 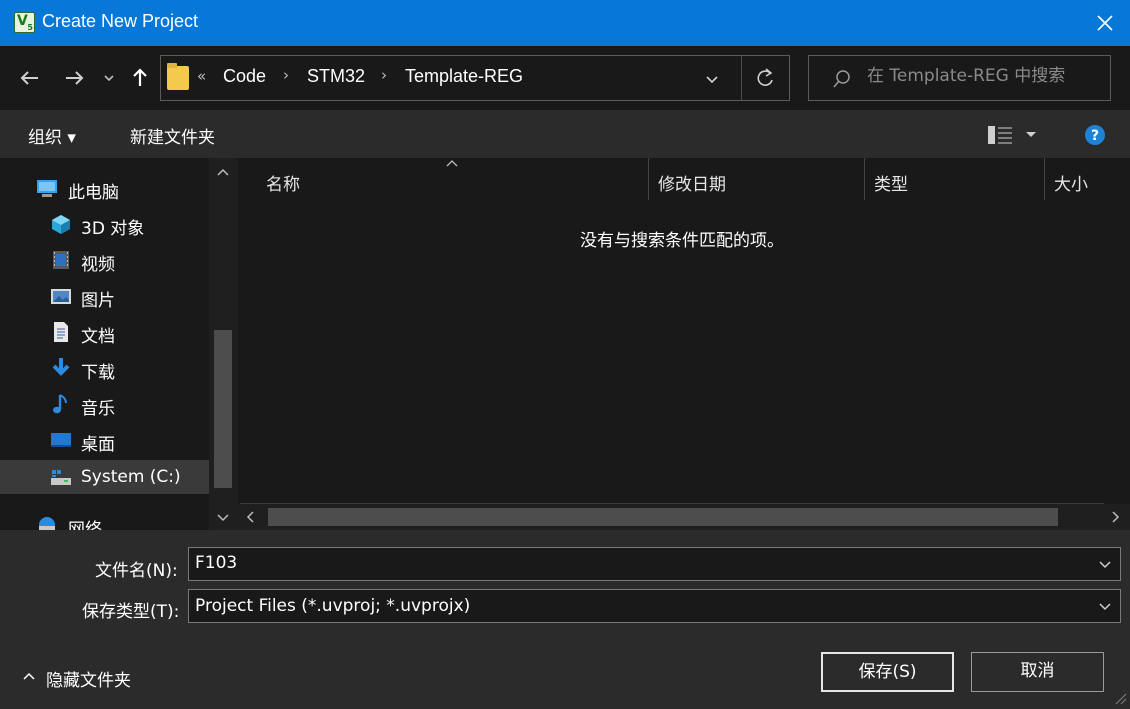 I want to click on nav-item-this-pc: 此电脑, so click(x=104, y=188).